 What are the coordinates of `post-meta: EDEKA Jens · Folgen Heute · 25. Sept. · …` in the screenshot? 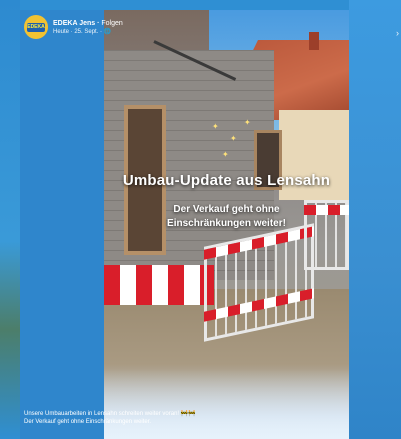 It's located at (88, 27).